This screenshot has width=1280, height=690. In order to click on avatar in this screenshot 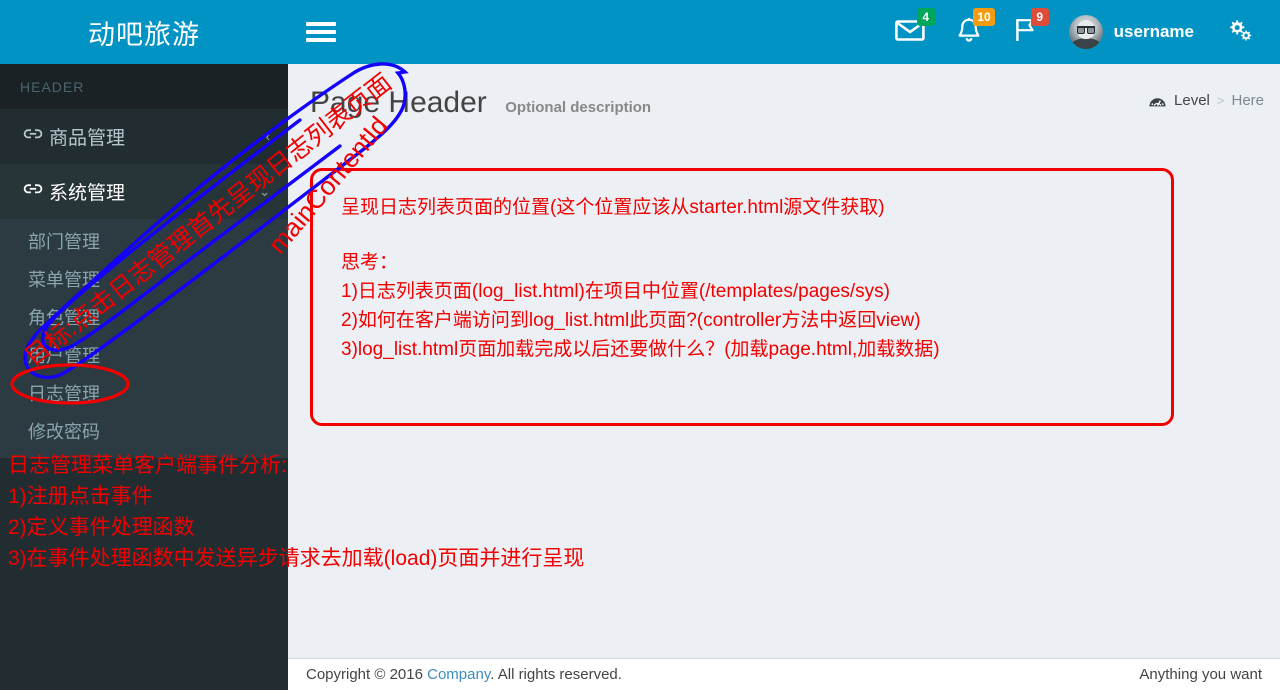, I will do `click(1085, 32)`.